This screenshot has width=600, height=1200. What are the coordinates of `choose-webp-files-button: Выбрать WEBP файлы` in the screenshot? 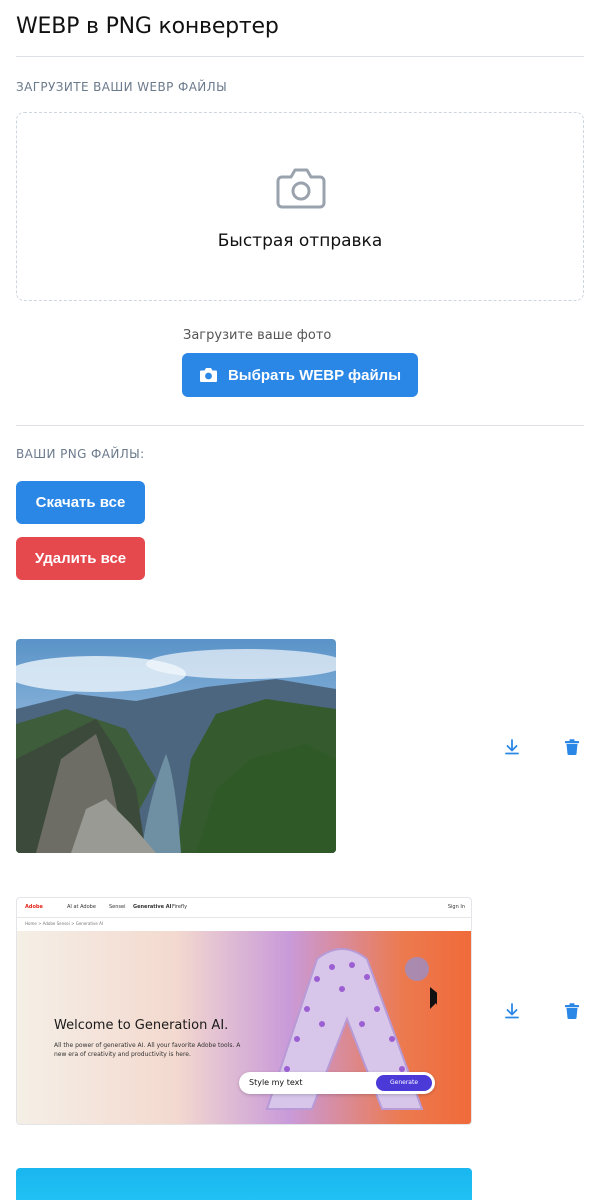 It's located at (300, 375).